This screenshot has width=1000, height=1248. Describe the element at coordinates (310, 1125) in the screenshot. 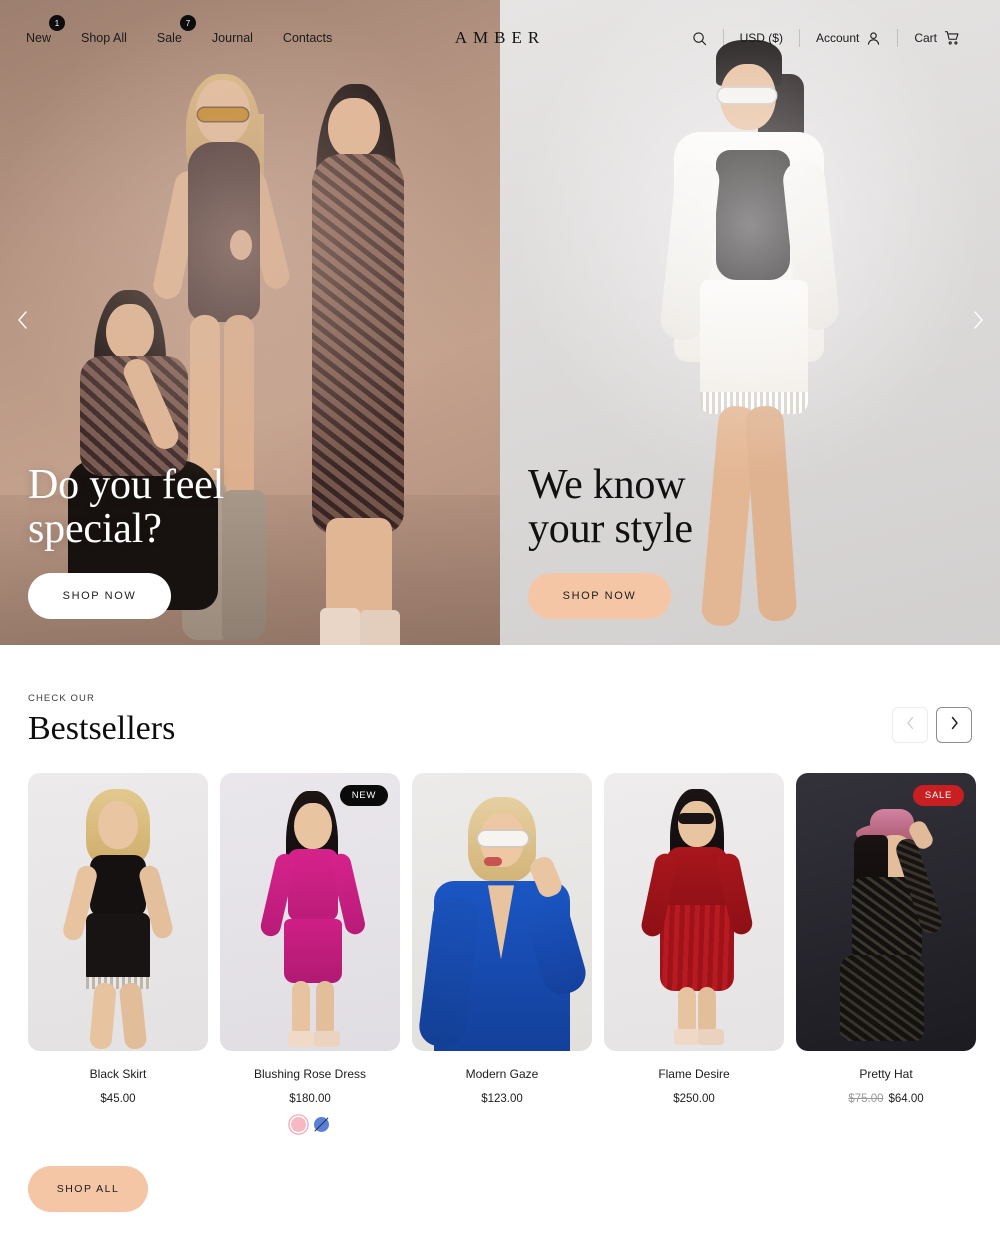

I see `product-swatches` at that location.